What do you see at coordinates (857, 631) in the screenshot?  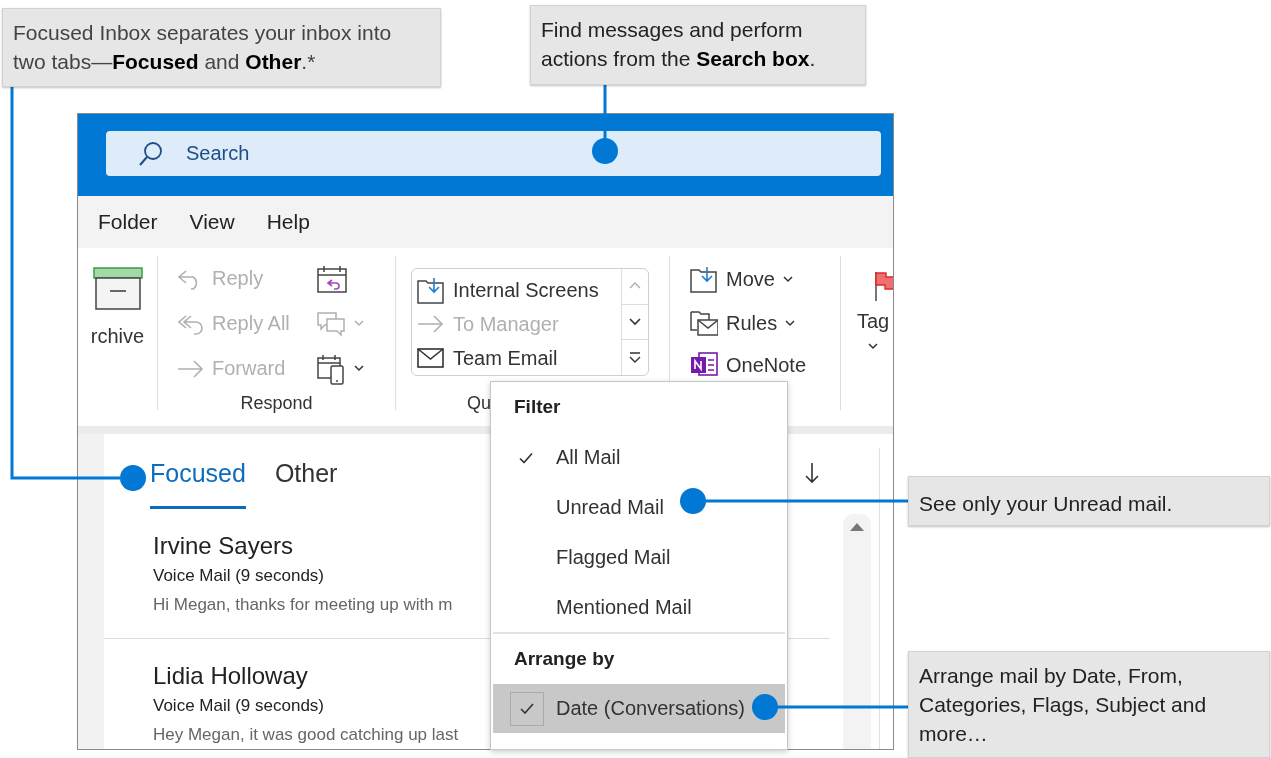 I see `scrollbar` at bounding box center [857, 631].